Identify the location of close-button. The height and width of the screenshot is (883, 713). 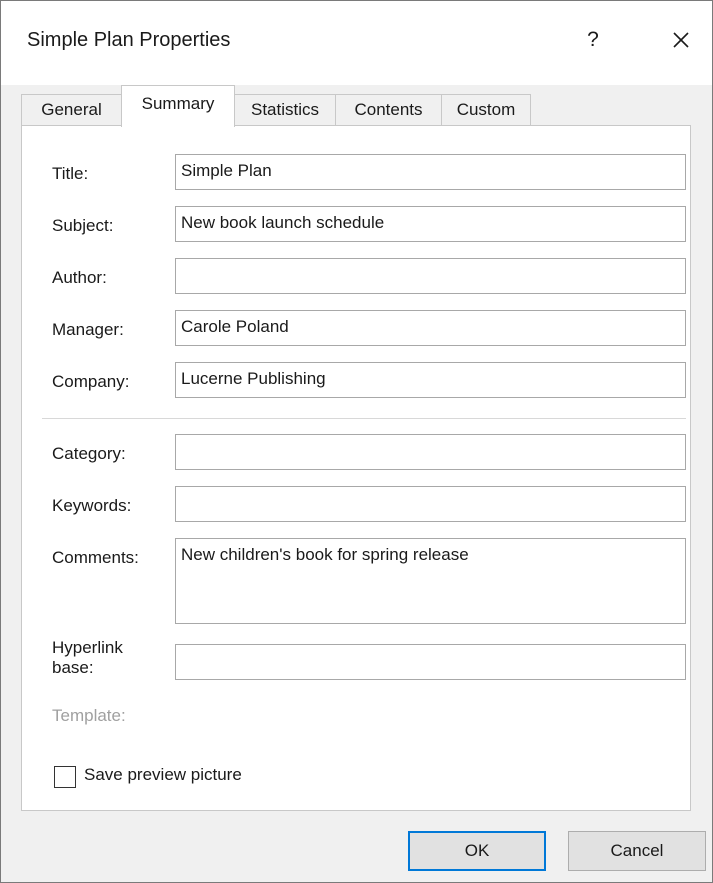
(681, 40).